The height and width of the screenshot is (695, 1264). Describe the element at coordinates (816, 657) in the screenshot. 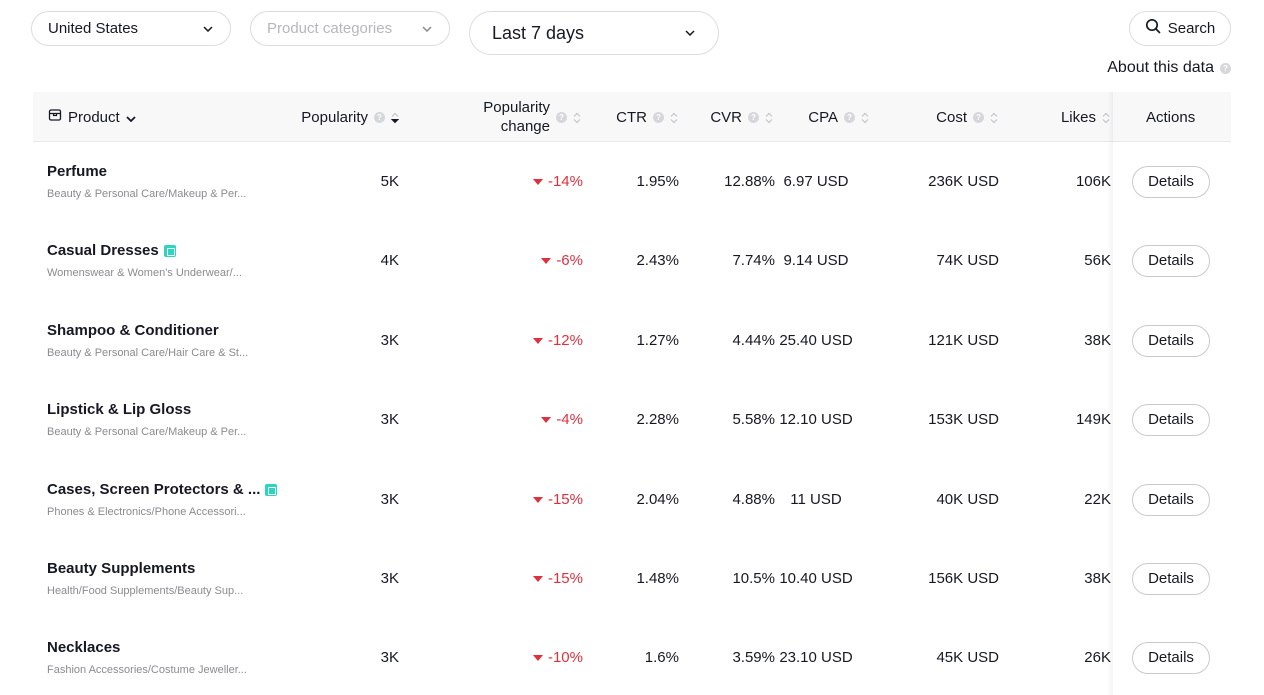

I see `cpa-value: 23.10 USD` at that location.